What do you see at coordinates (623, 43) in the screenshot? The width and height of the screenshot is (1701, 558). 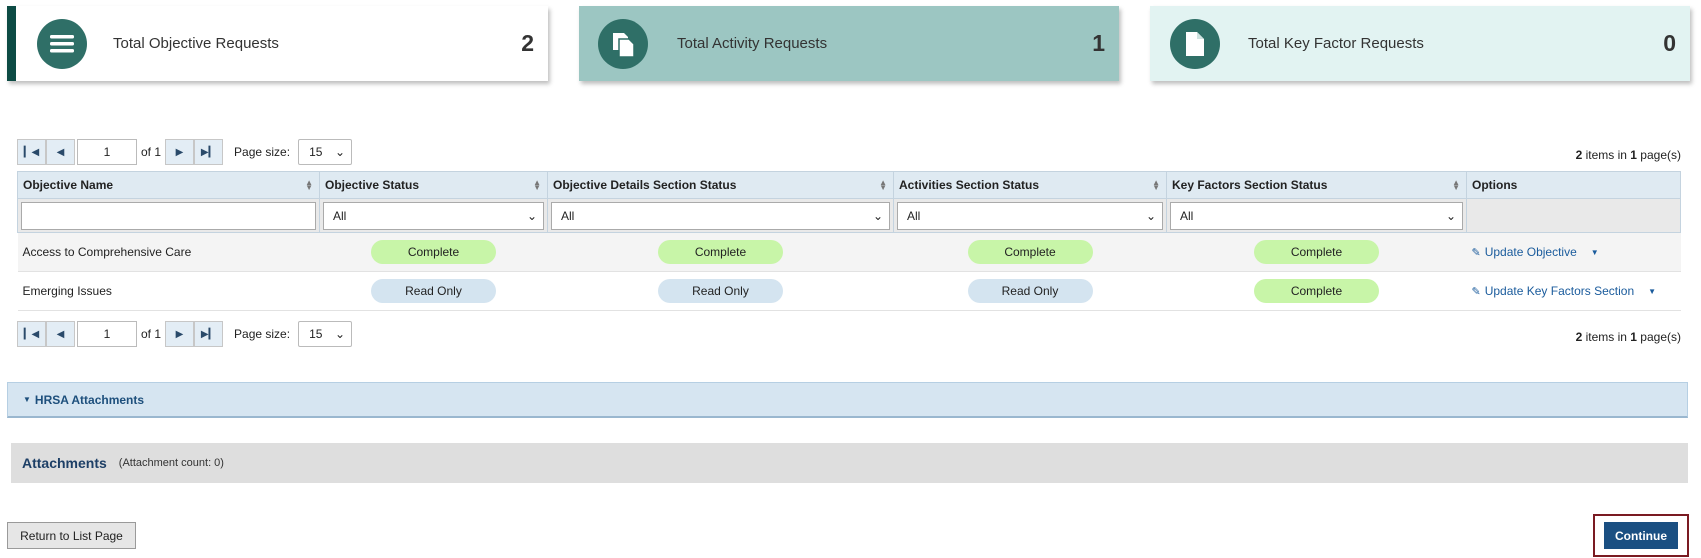 I see `documents-icon` at bounding box center [623, 43].